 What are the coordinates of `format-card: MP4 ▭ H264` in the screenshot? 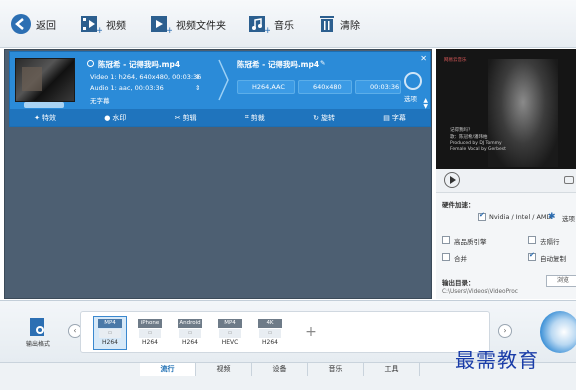 It's located at (110, 333).